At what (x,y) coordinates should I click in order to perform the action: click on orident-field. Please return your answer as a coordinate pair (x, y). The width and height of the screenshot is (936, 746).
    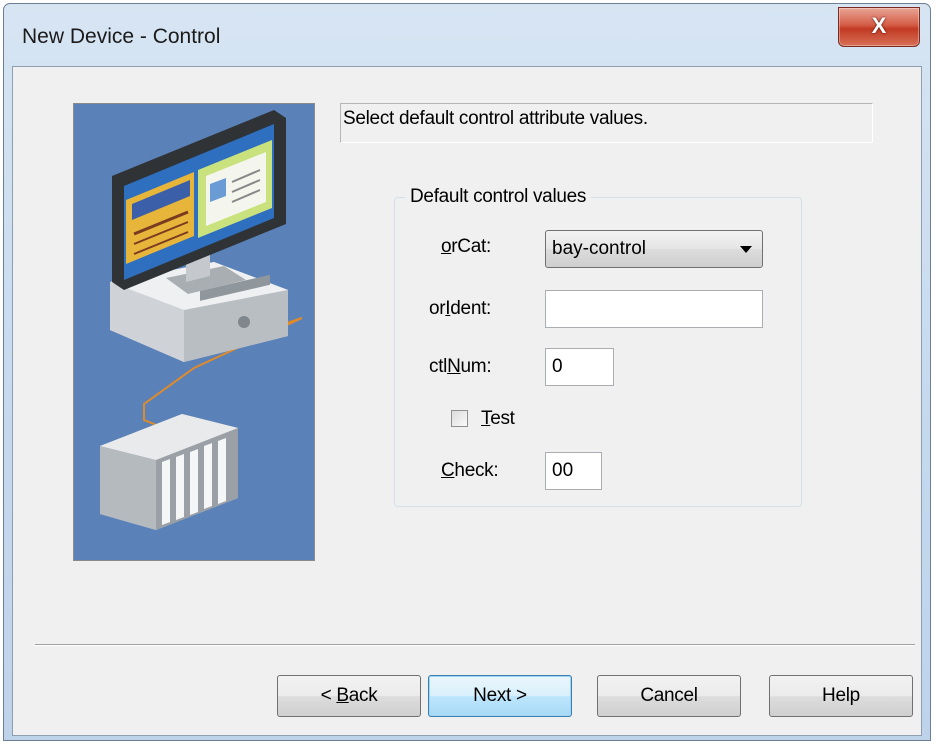
    Looking at the image, I should click on (654, 309).